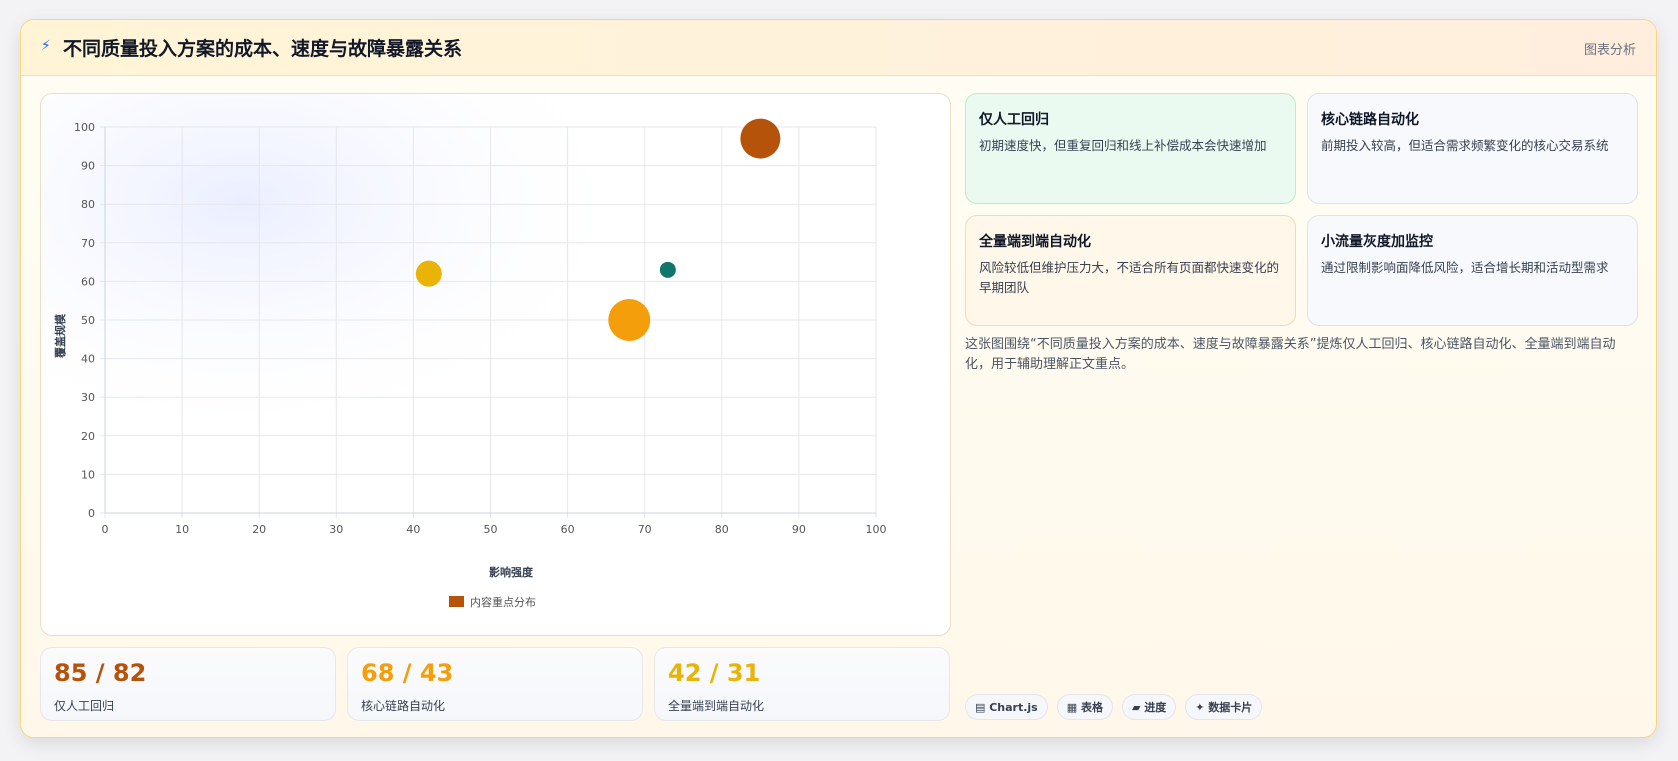 This screenshot has width=1678, height=761. What do you see at coordinates (838, 48) in the screenshot?
I see `card-header: ⚡ 不同质量投入方案的成本、速度与故障暴露关系 图表分析` at bounding box center [838, 48].